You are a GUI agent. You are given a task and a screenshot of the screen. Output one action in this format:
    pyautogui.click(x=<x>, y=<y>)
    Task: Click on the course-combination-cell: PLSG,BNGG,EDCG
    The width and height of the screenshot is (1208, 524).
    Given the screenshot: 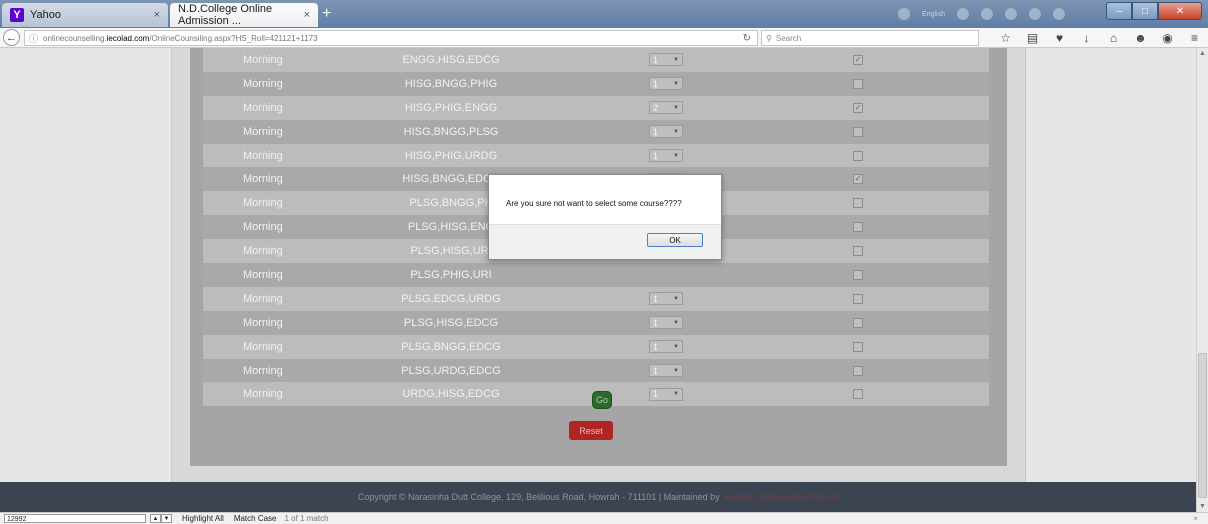 What is the action you would take?
    pyautogui.click(x=451, y=346)
    